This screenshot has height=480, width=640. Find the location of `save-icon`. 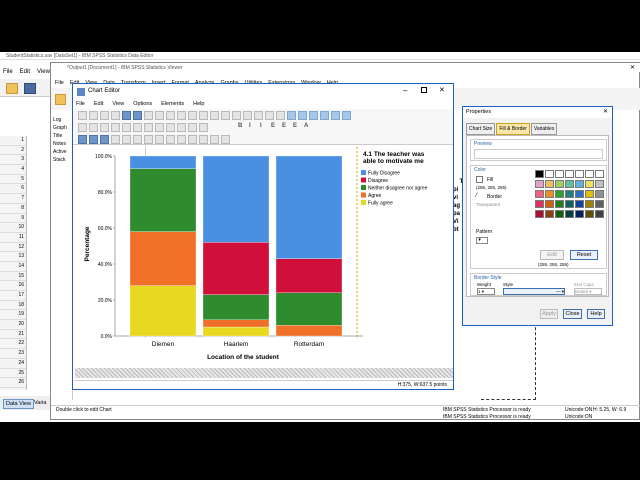

save-icon is located at coordinates (30, 88).